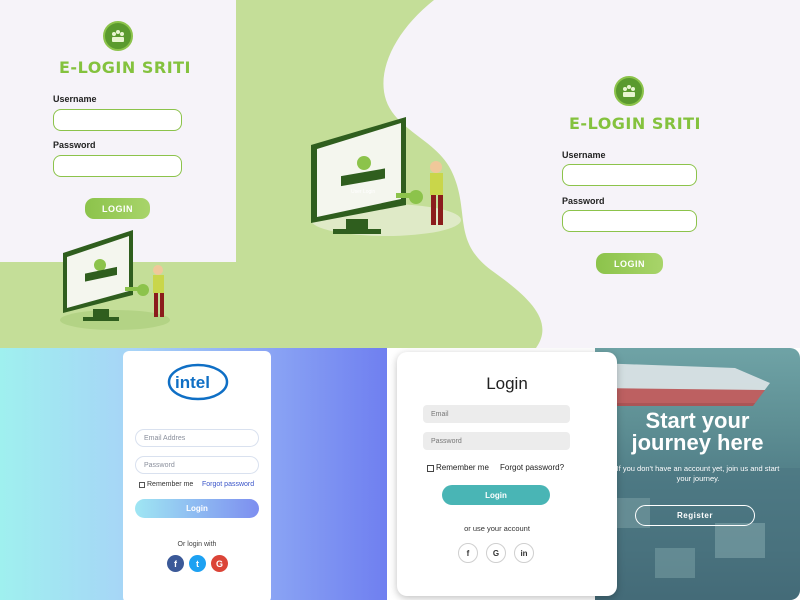 The width and height of the screenshot is (800, 600). I want to click on svg-text: intel, so click(192, 382).